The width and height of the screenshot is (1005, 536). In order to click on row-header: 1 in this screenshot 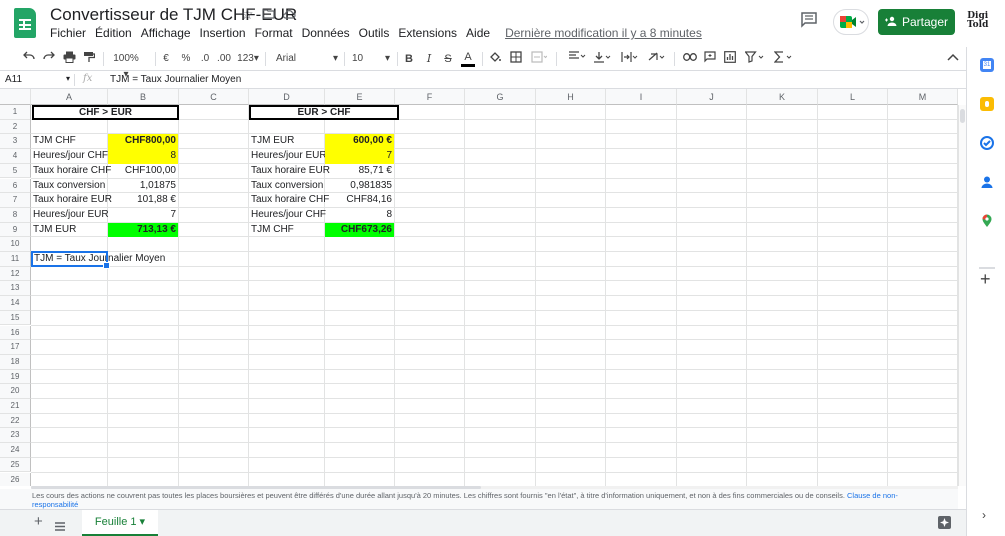, I will do `click(15, 112)`.